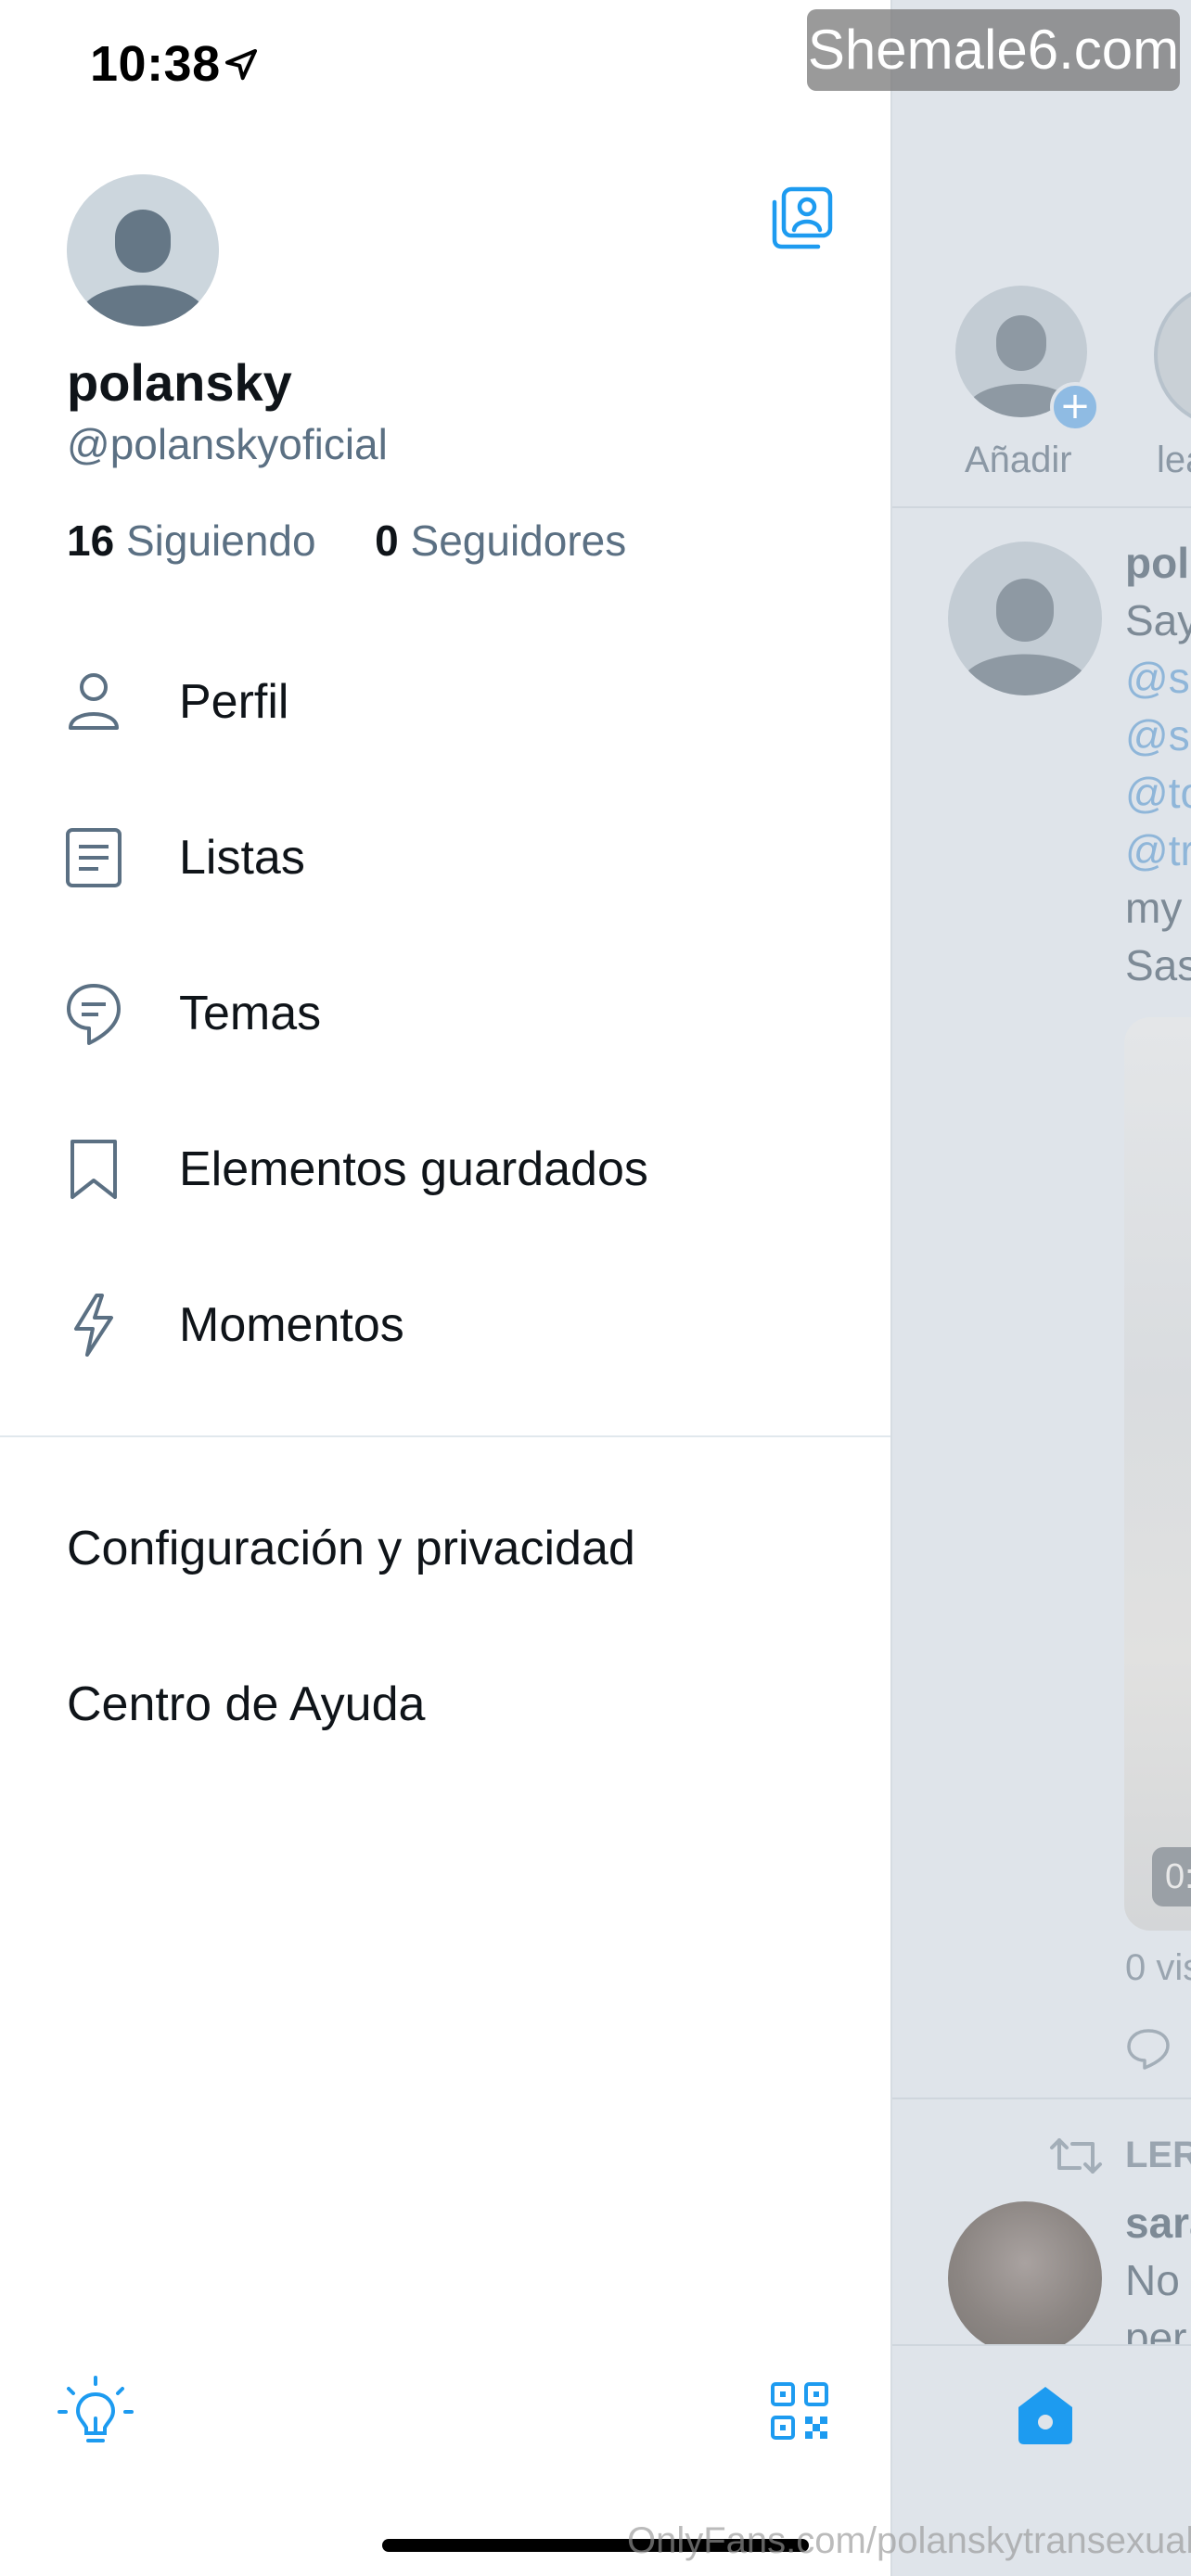 Image resolution: width=1191 pixels, height=2576 pixels. What do you see at coordinates (351, 1548) in the screenshot?
I see `settings-privacy-link: Configuración y privacidad` at bounding box center [351, 1548].